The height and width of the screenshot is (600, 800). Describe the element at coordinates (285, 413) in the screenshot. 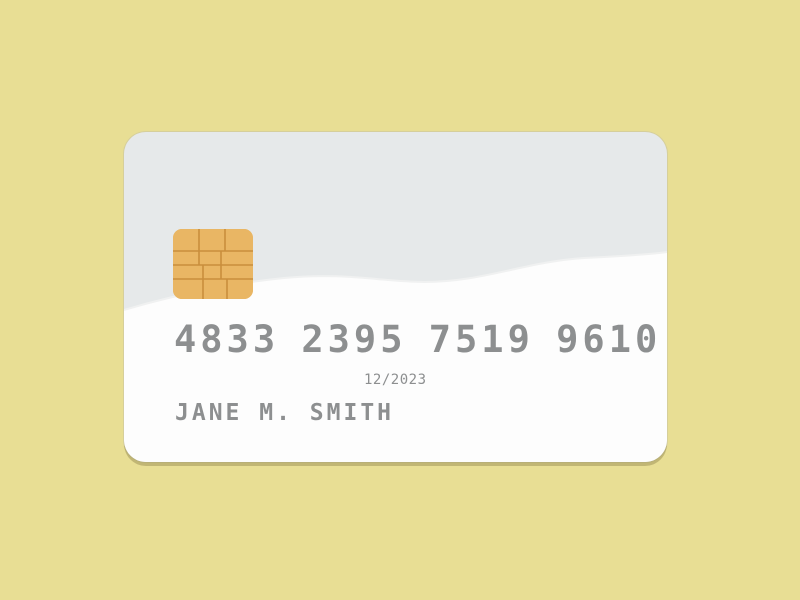

I see `cardholder-name: JANE M. SMITH` at that location.